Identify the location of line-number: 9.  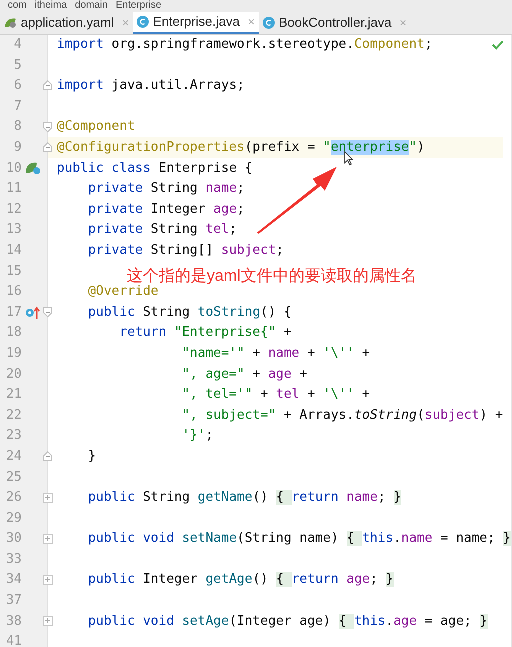
(17, 148).